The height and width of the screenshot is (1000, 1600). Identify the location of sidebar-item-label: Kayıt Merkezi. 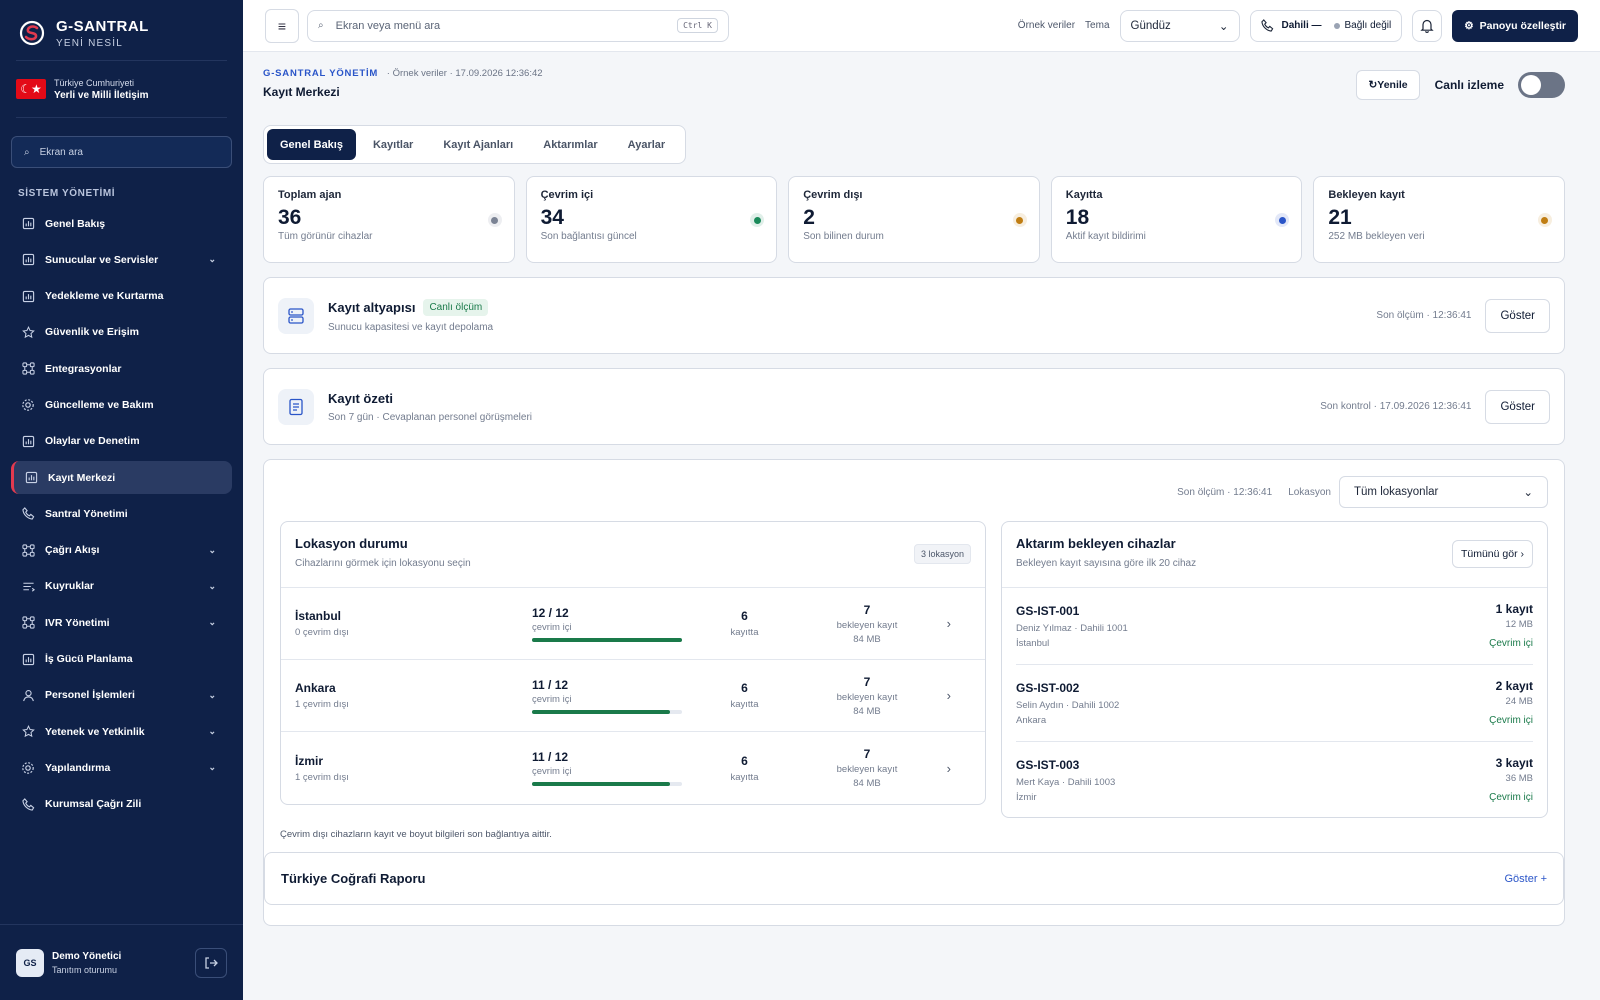
(82, 477).